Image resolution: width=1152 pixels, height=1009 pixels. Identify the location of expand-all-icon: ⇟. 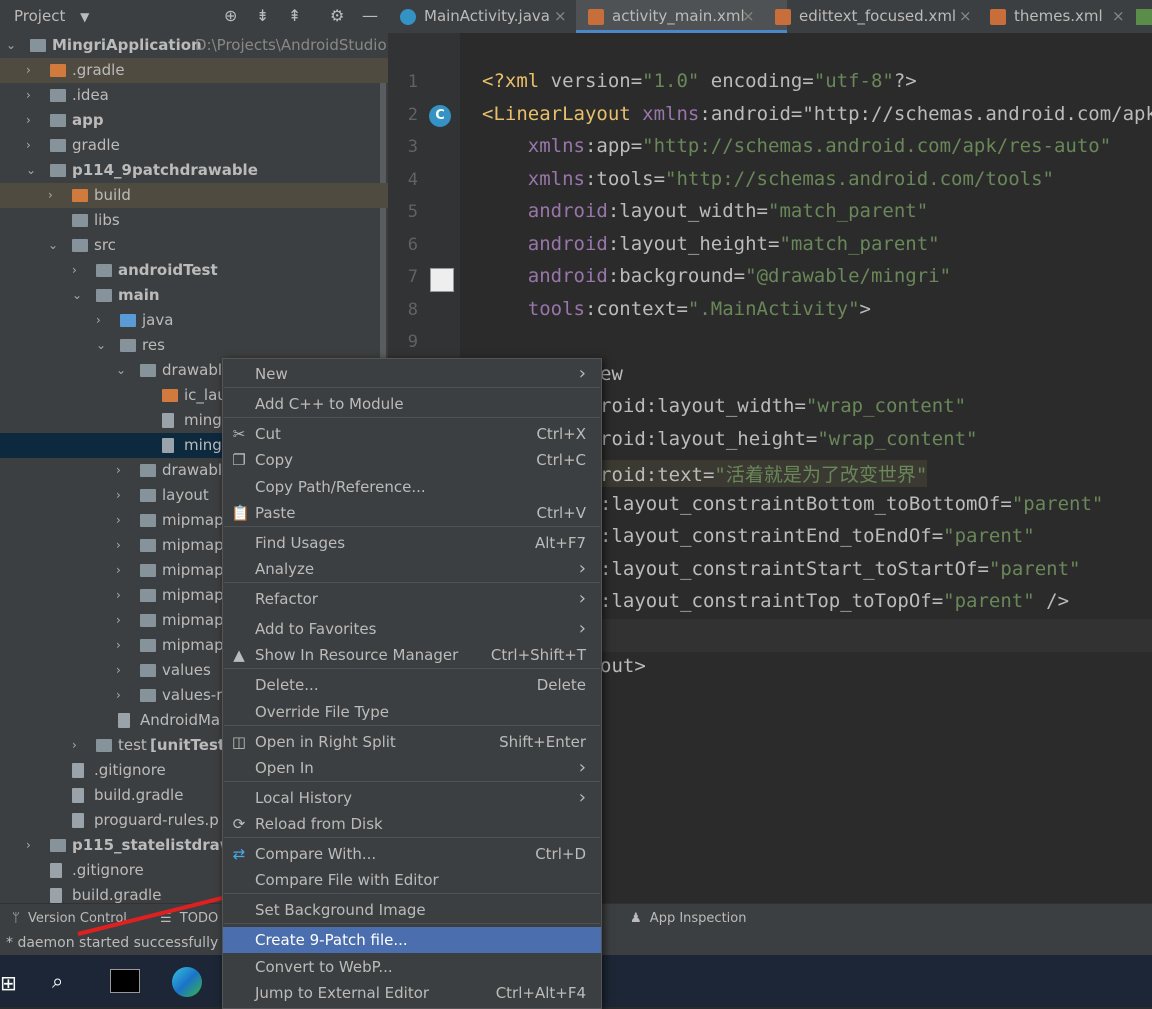
(262, 15).